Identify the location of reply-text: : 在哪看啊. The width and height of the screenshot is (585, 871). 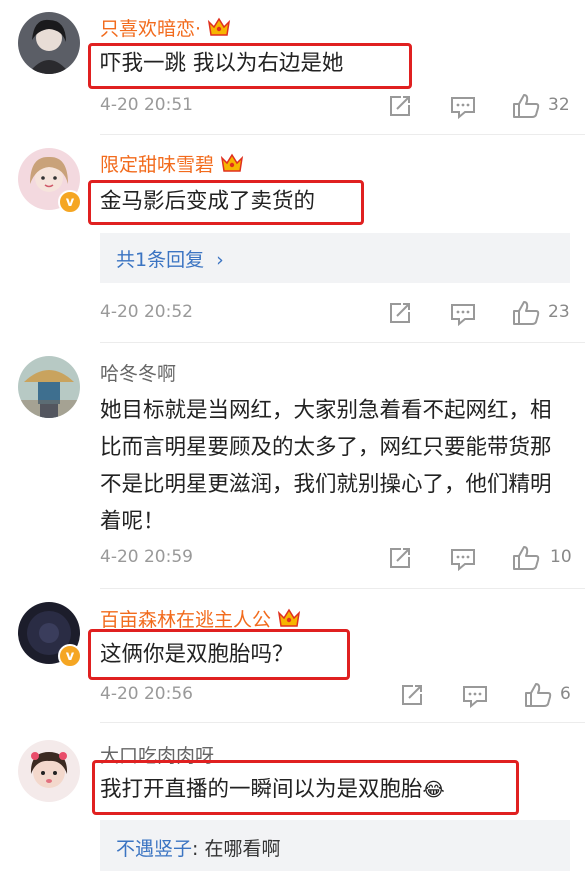
(236, 849).